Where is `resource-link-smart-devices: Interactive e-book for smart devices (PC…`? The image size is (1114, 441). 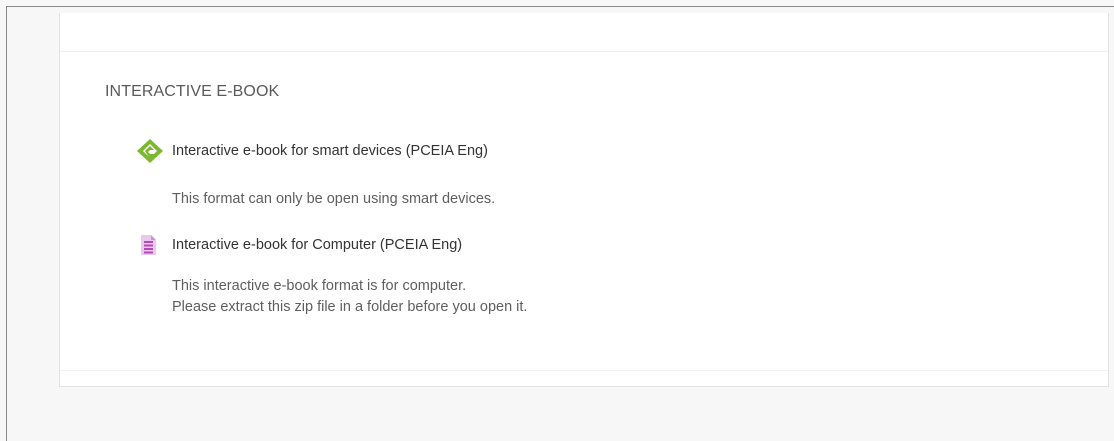 resource-link-smart-devices: Interactive e-book for smart devices (PC… is located at coordinates (330, 151).